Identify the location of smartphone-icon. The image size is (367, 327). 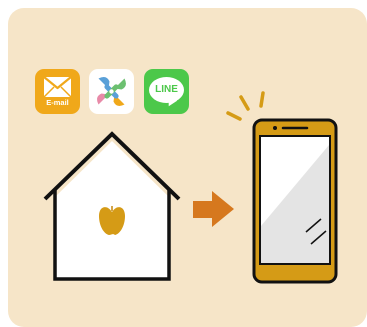
(295, 201).